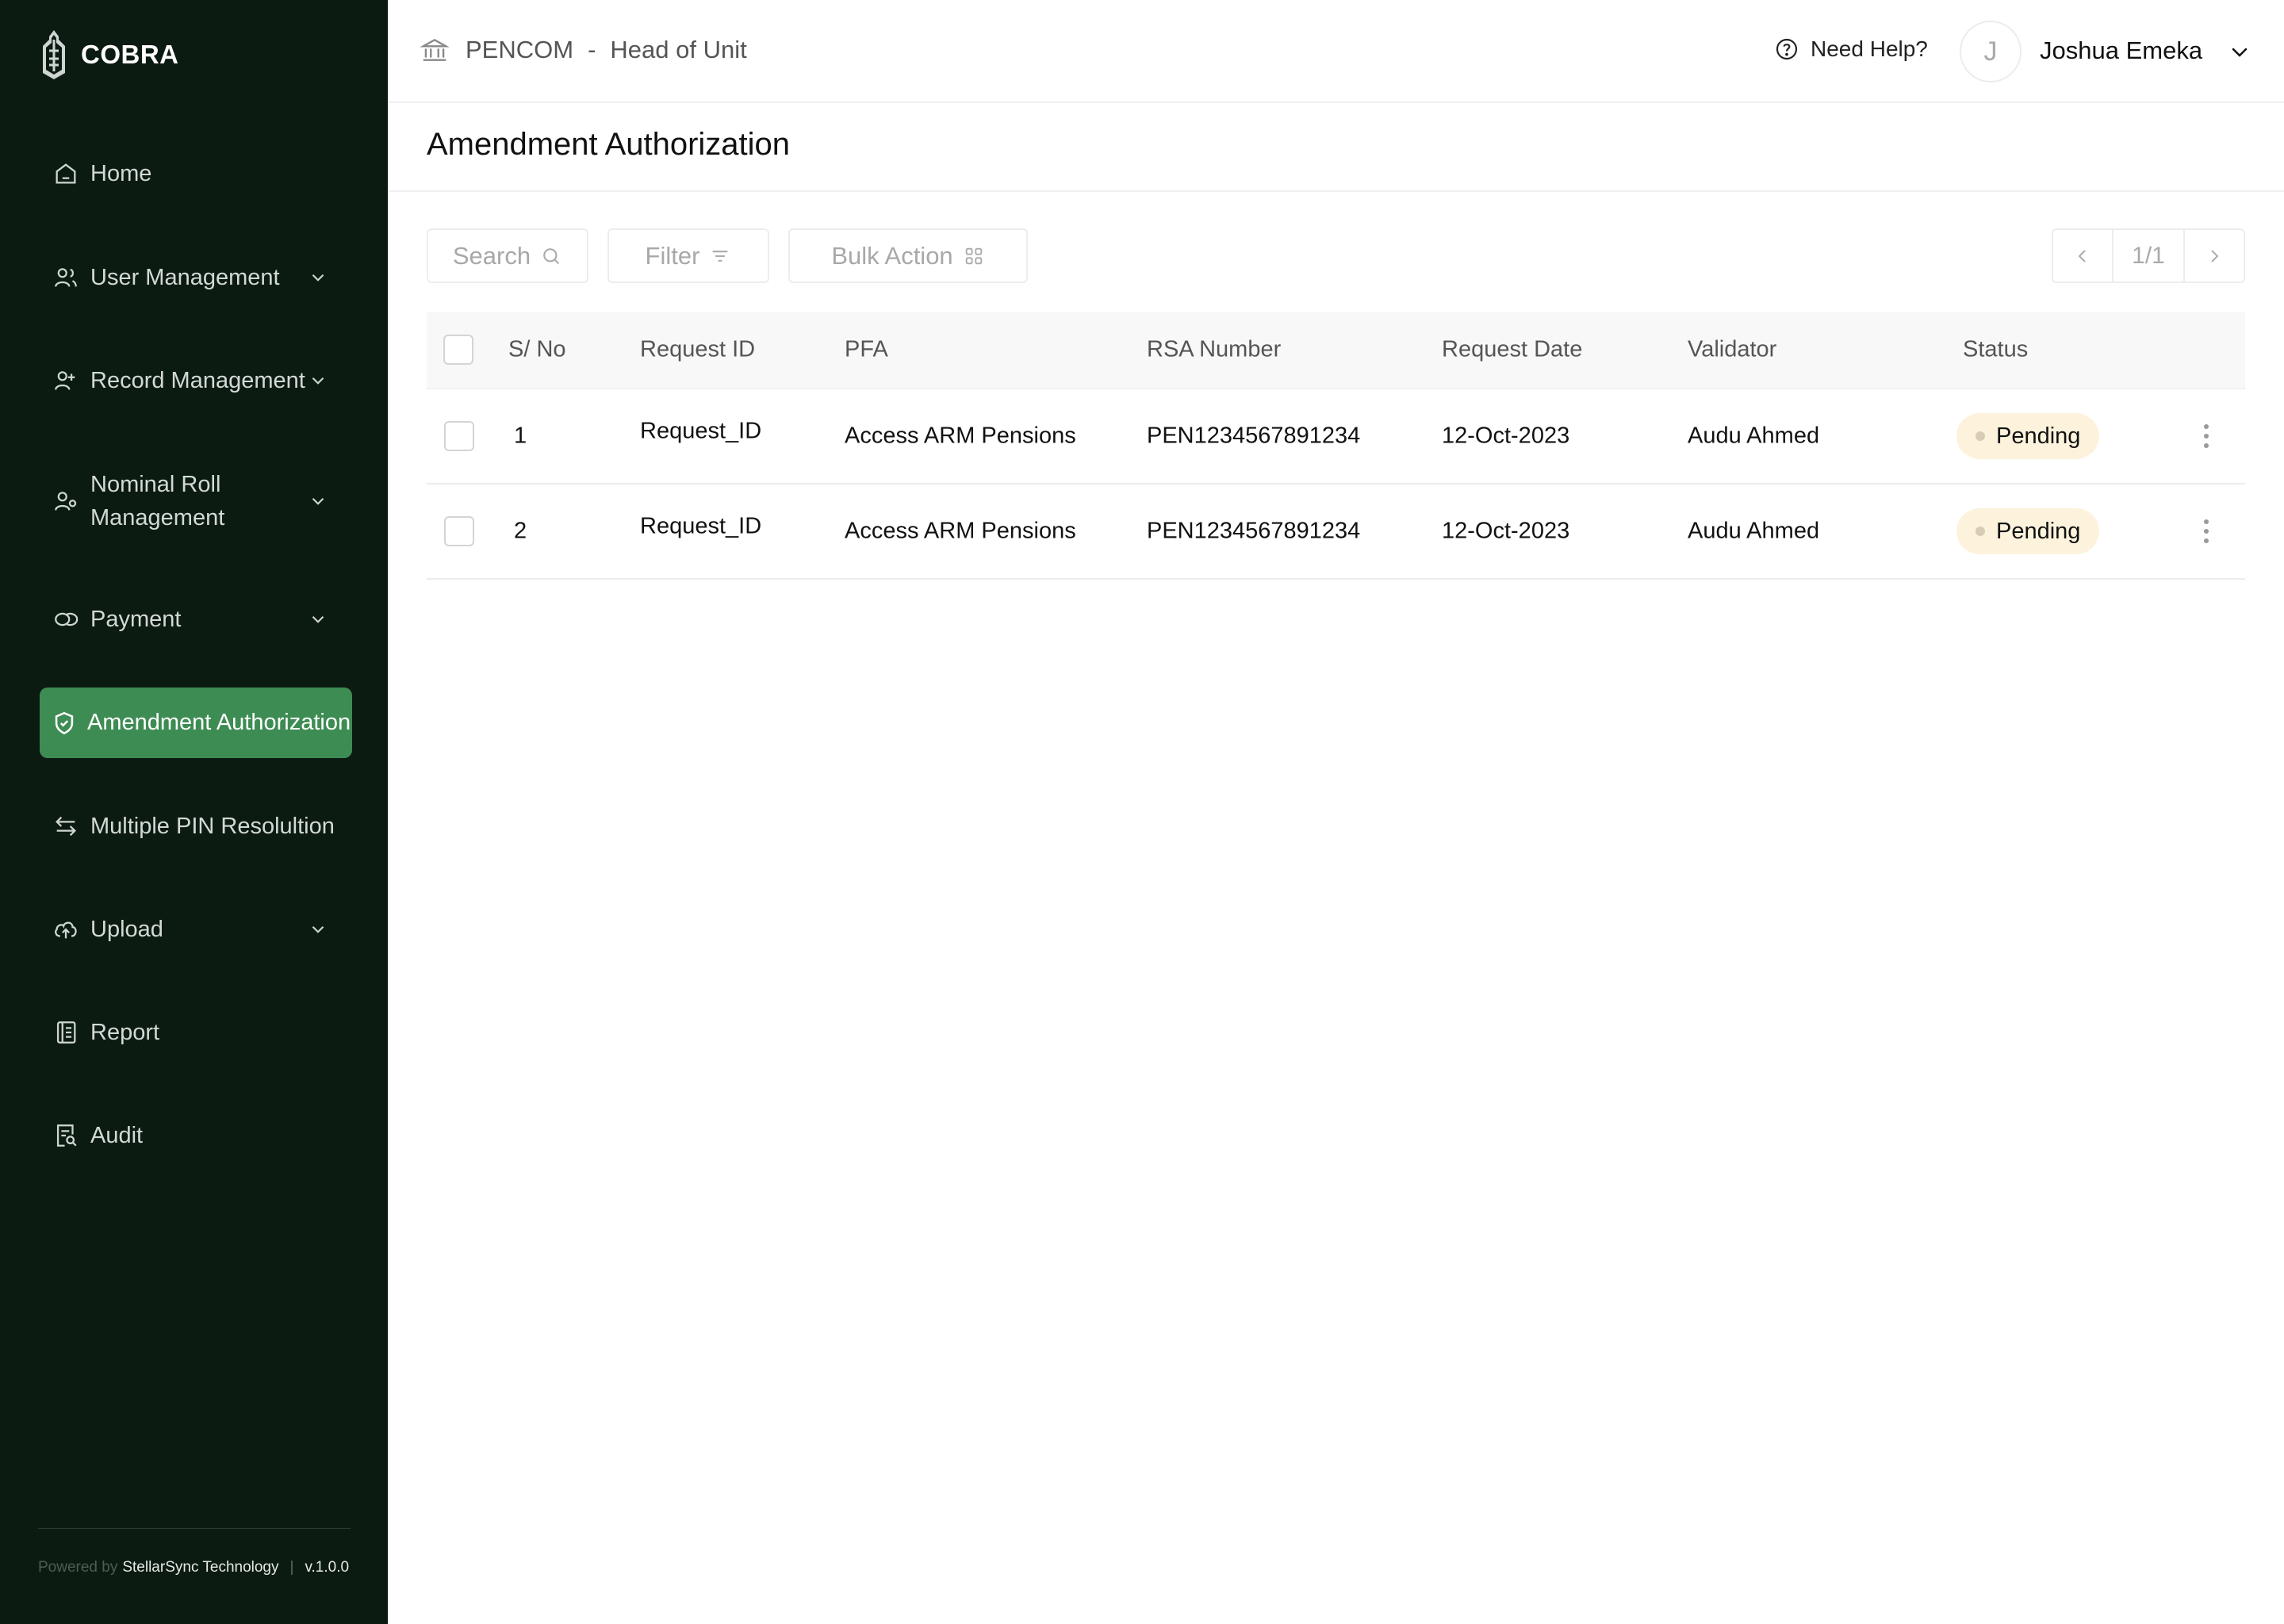 The height and width of the screenshot is (1624, 2284). I want to click on sidebar-item-nominal-roll-management: Nominal Roll Management, so click(196, 501).